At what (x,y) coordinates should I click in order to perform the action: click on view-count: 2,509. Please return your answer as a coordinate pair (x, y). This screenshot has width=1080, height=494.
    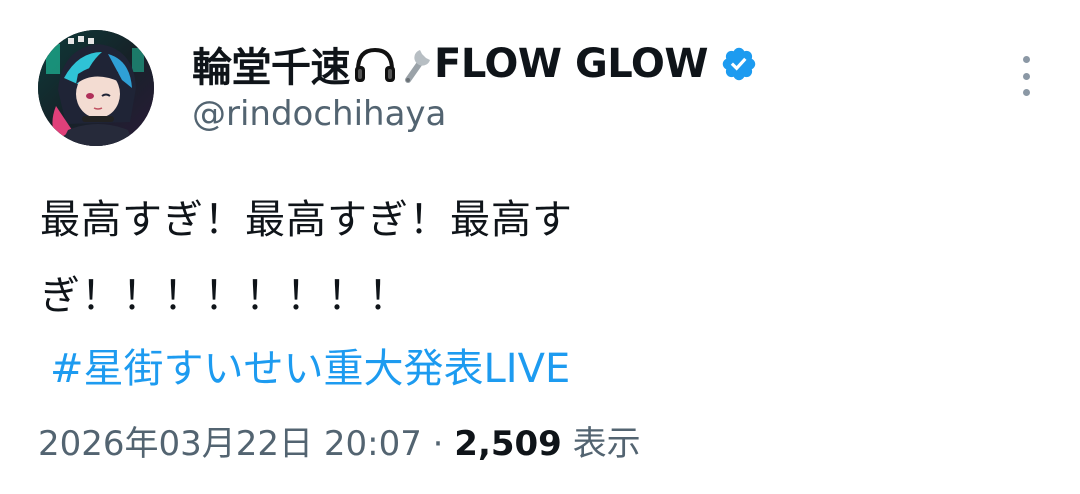
    Looking at the image, I should click on (508, 444).